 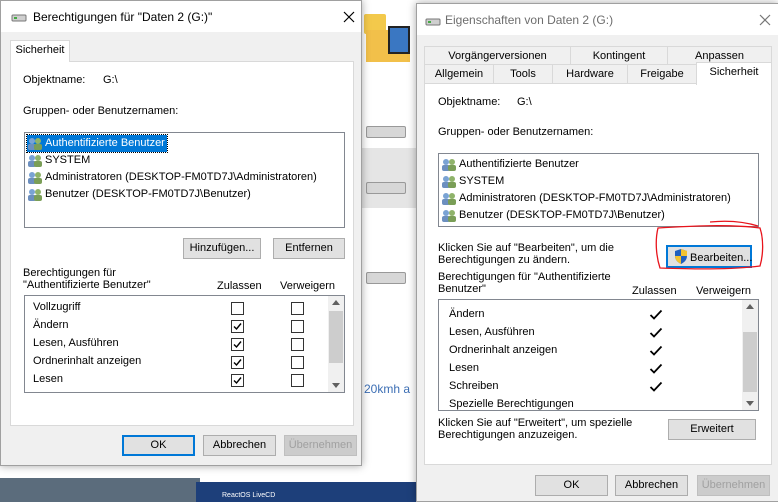 I want to click on column-deny: Verweigern, so click(x=308, y=286).